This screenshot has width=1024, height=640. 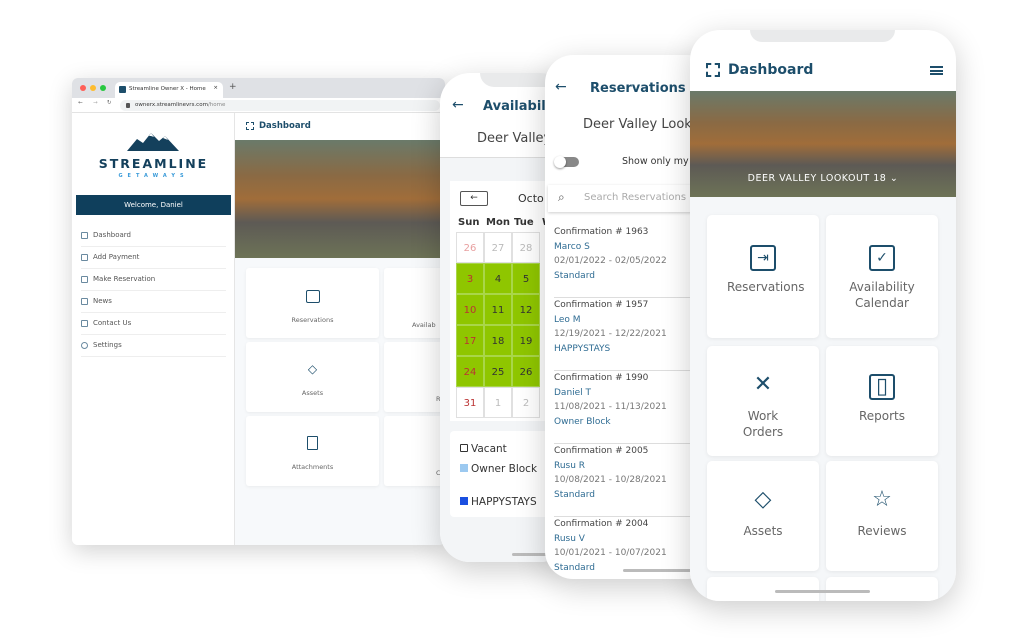 What do you see at coordinates (882, 499) in the screenshot?
I see `star-icon: ☆` at bounding box center [882, 499].